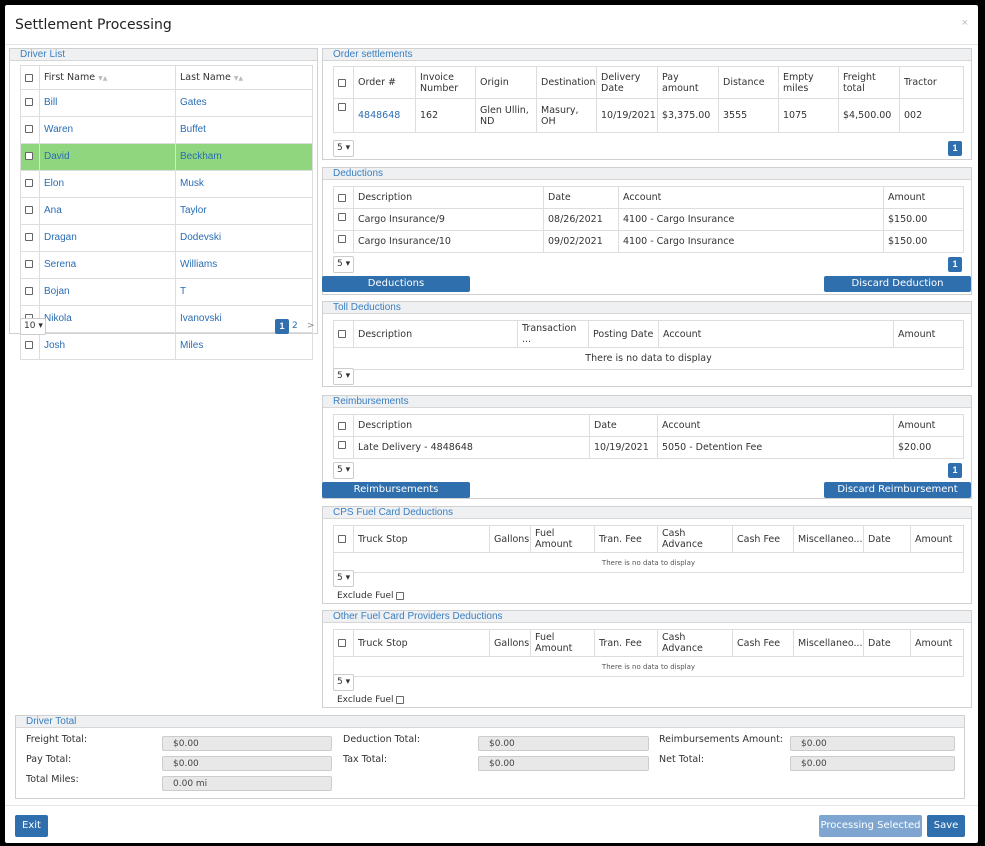 The width and height of the screenshot is (985, 846). What do you see at coordinates (343, 447) in the screenshot?
I see `reimbursements-row-checkbox` at bounding box center [343, 447].